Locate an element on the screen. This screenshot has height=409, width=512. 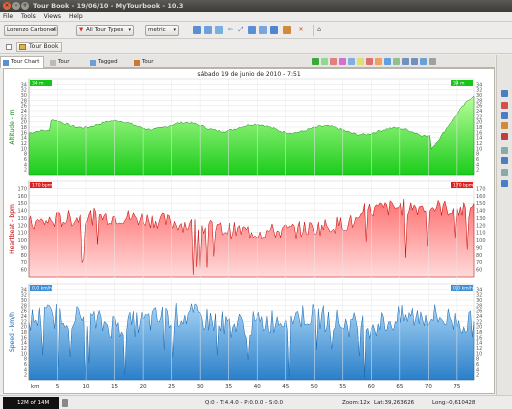
y-tick-label-left: 32 is located at coordinates (24, 296).